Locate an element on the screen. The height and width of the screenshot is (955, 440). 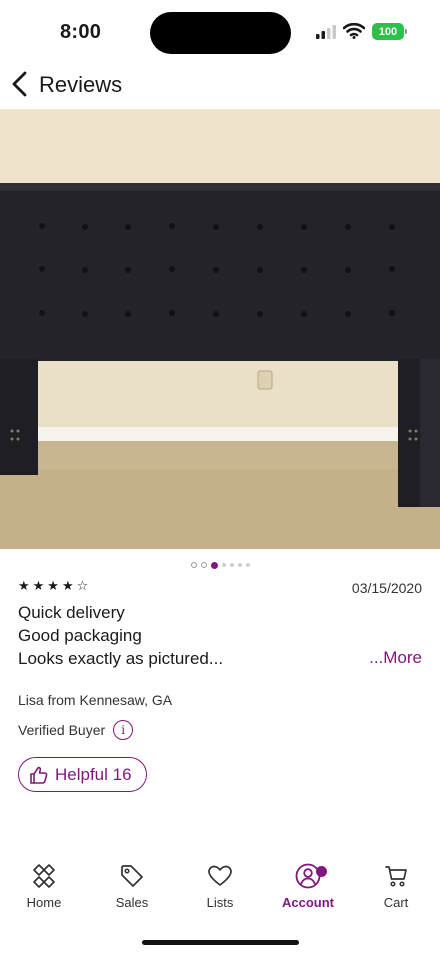
cart-icon is located at coordinates (396, 876).